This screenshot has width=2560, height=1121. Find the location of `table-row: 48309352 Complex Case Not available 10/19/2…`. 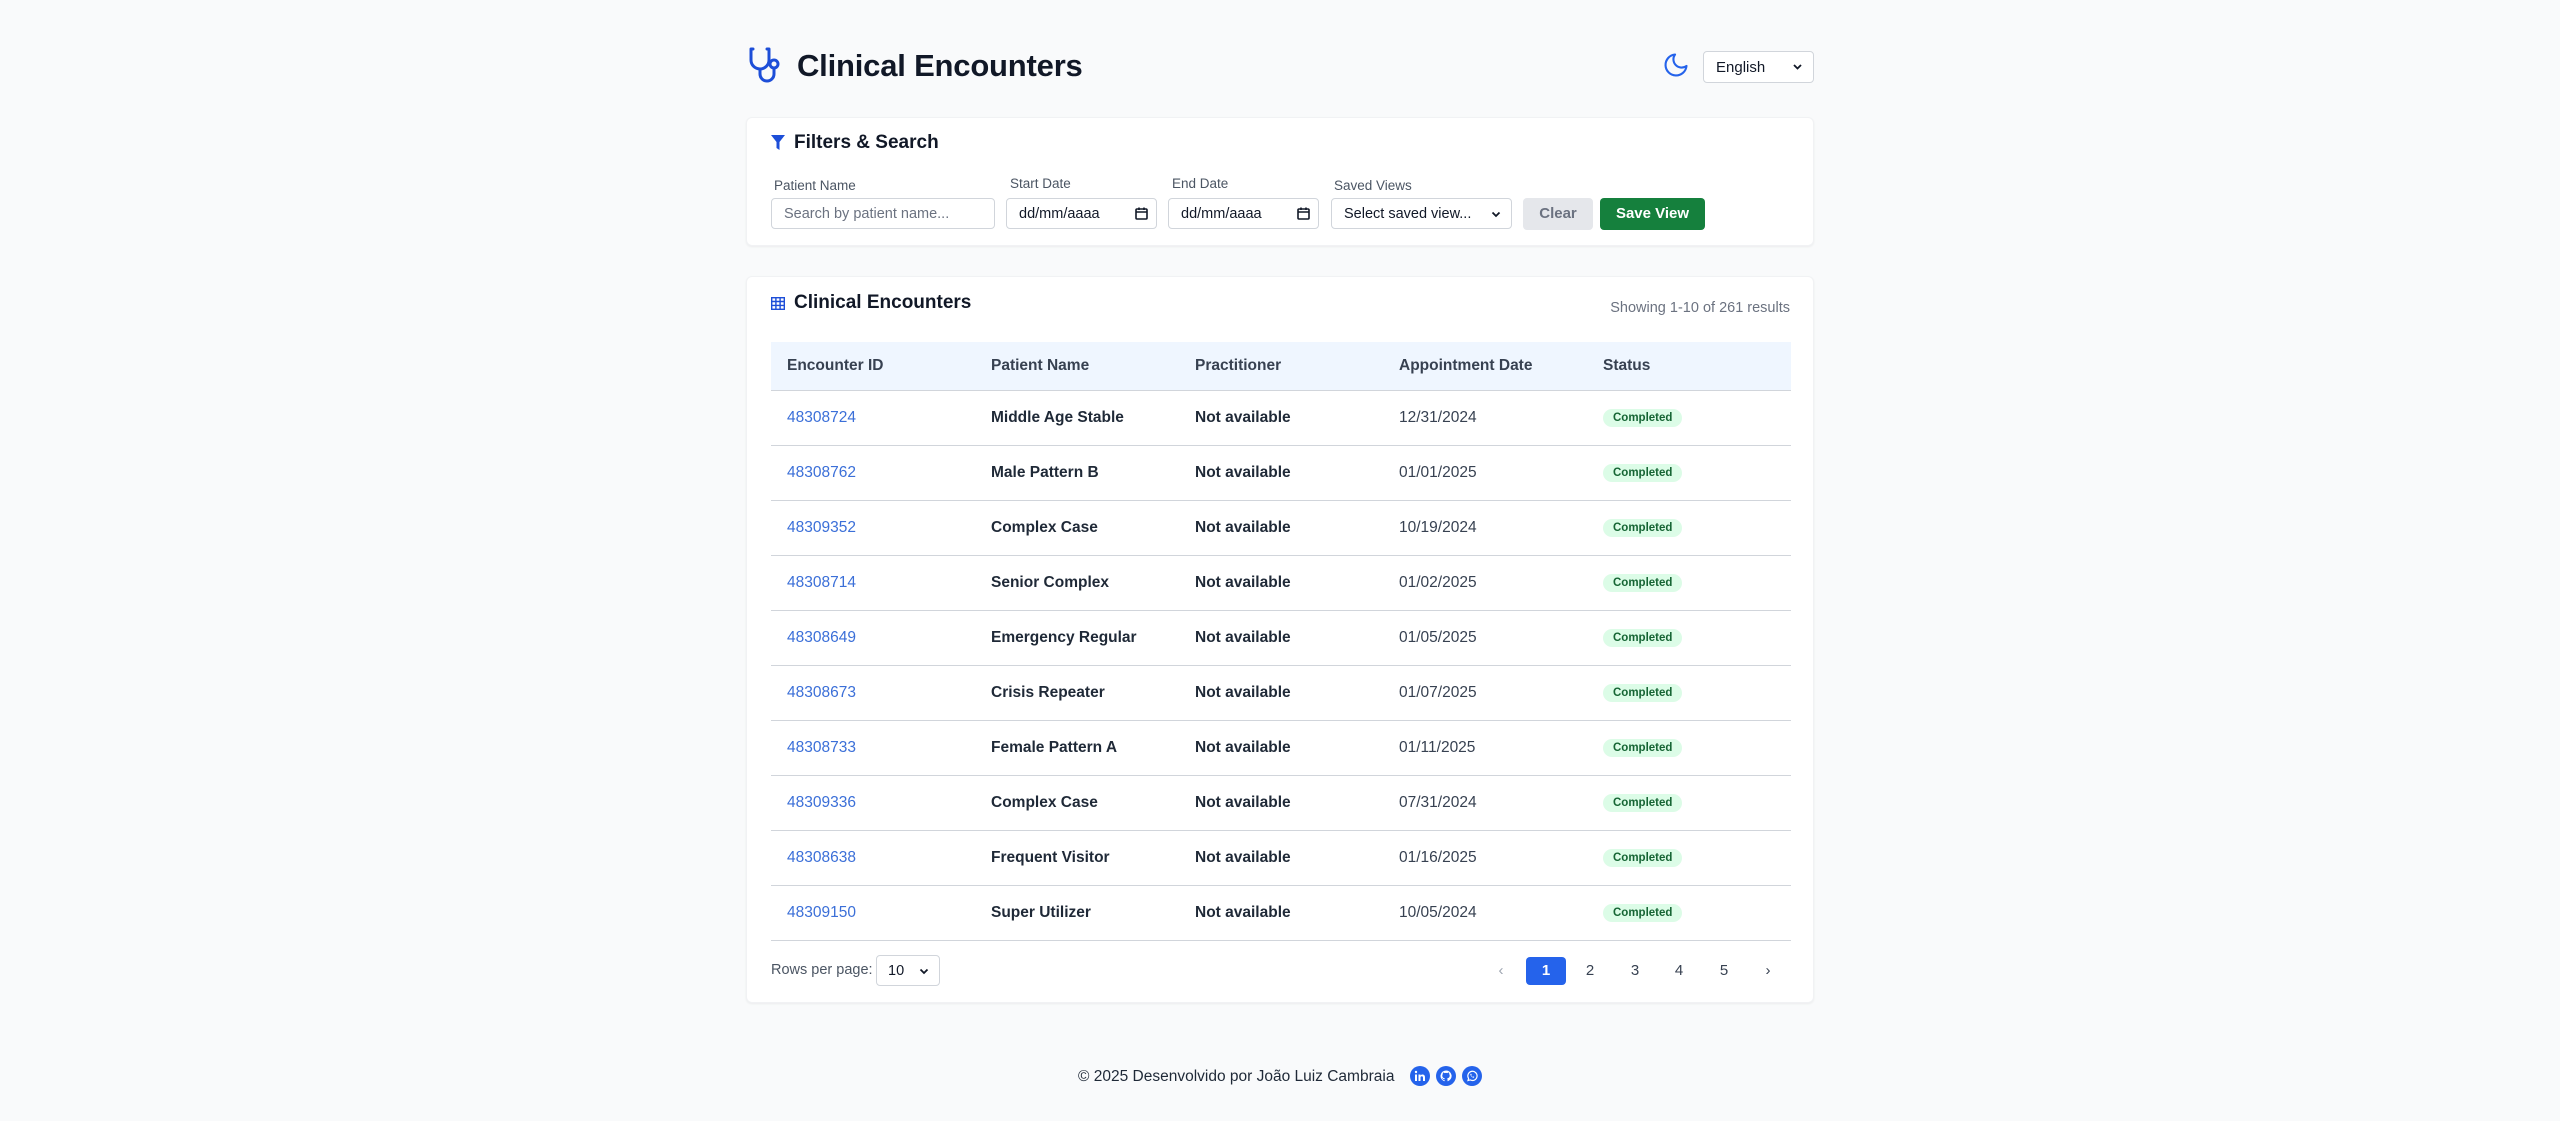

table-row: 48309352 Complex Case Not available 10/19/2… is located at coordinates (1281, 528).